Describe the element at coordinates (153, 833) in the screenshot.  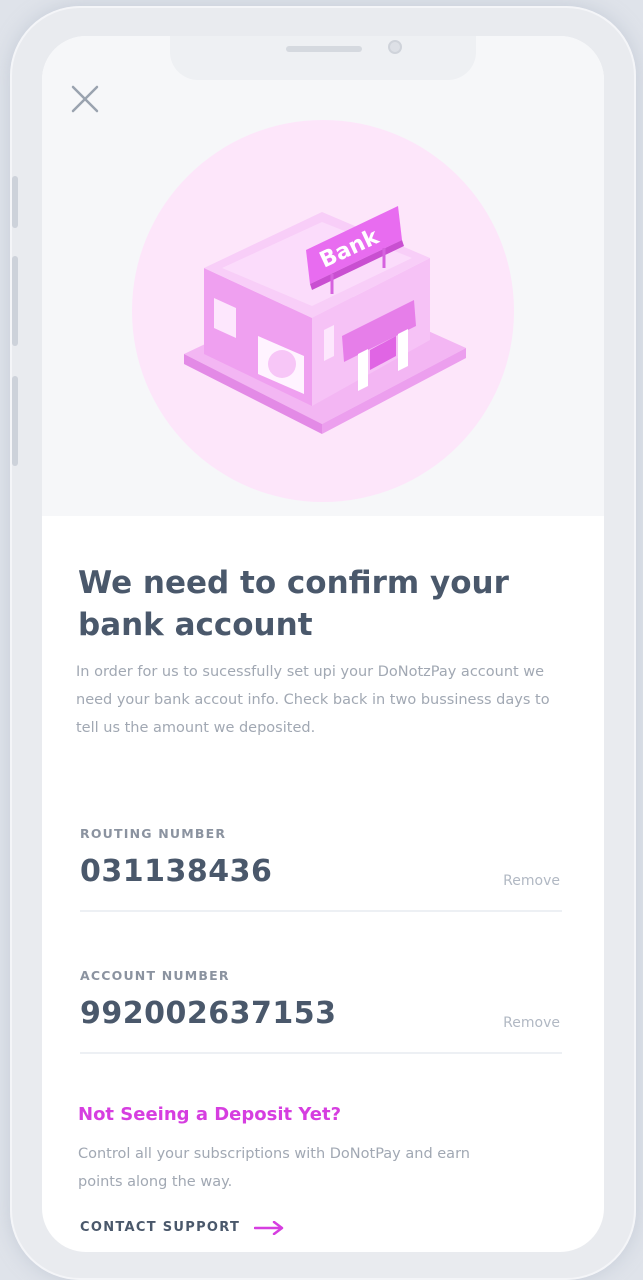
I see `routing-number-label: ROUTING NUMBER` at that location.